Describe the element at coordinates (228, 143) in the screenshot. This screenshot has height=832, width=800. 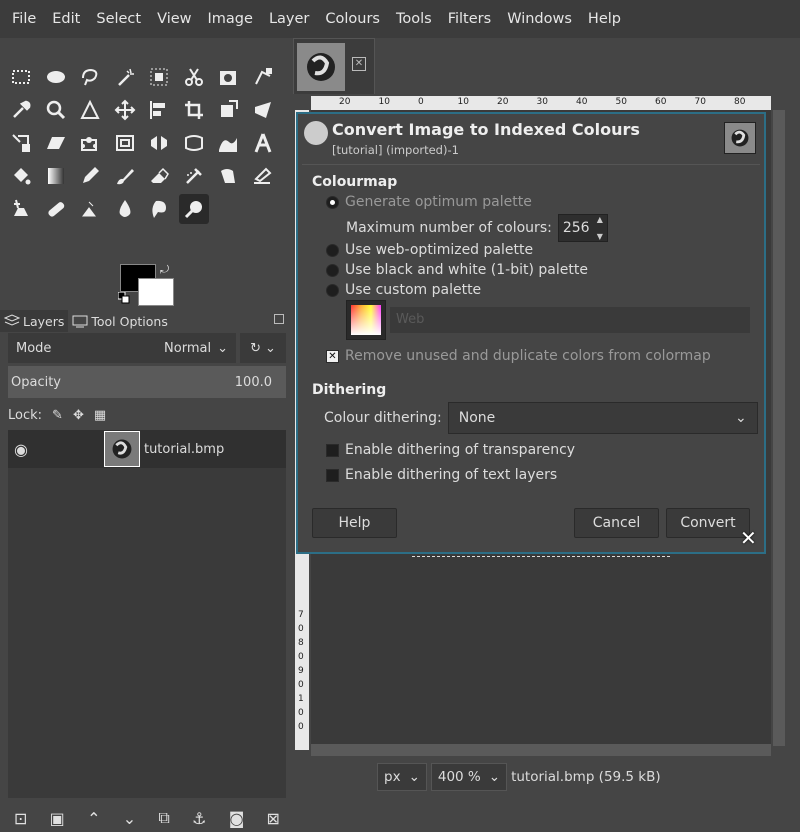
I see `warp-icon` at that location.